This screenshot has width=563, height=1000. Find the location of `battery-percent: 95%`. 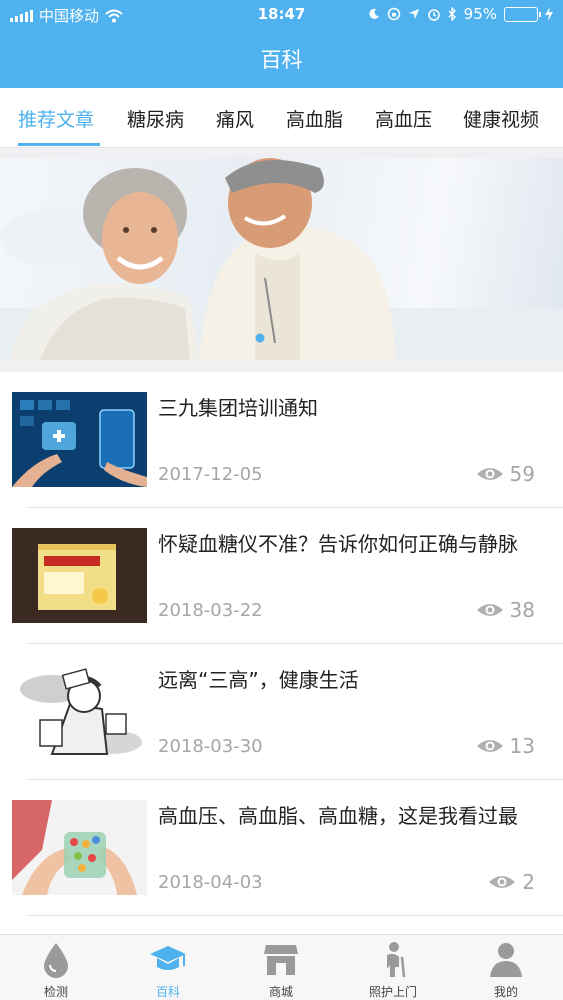

battery-percent: 95% is located at coordinates (480, 14).